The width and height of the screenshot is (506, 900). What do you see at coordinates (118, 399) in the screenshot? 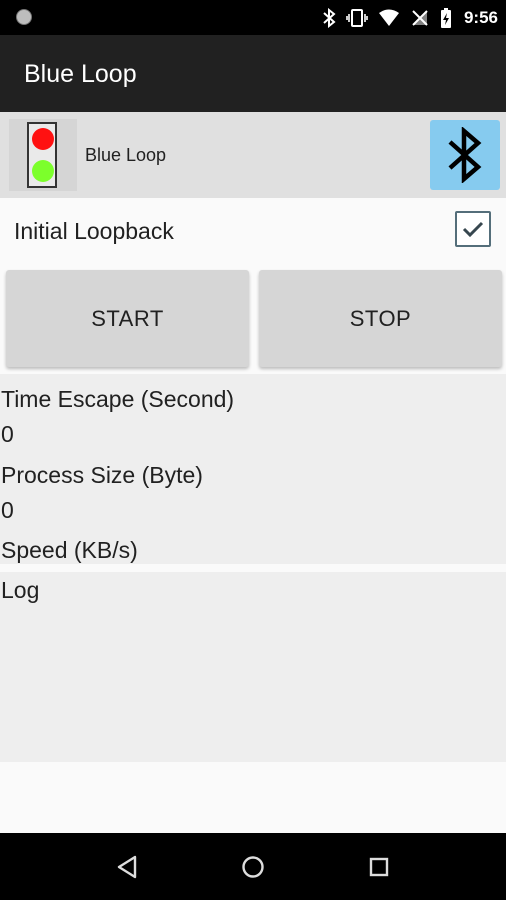
I see `time-escape-label: Time Escape (Second)` at bounding box center [118, 399].